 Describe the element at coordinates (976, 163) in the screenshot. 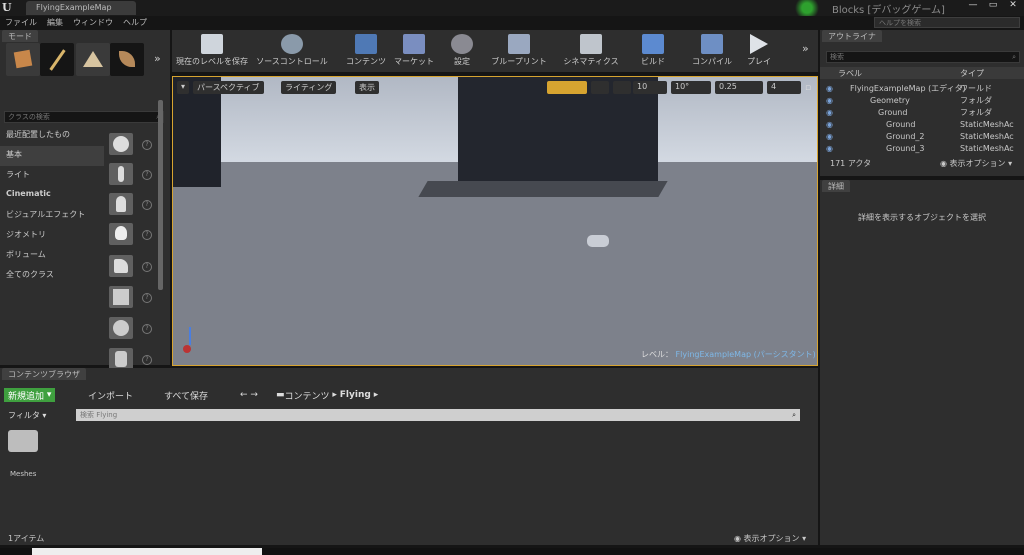

I see `outliner-view-options: ◉ 表示オプション ▾` at that location.